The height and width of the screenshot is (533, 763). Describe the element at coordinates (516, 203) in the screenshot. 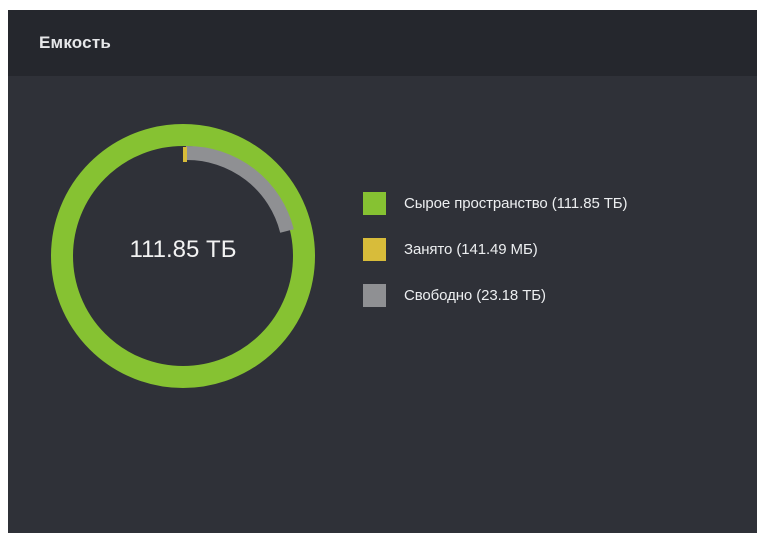

I see `legend-label-raw-space: Сырое пространство (111.85 ТБ)` at that location.